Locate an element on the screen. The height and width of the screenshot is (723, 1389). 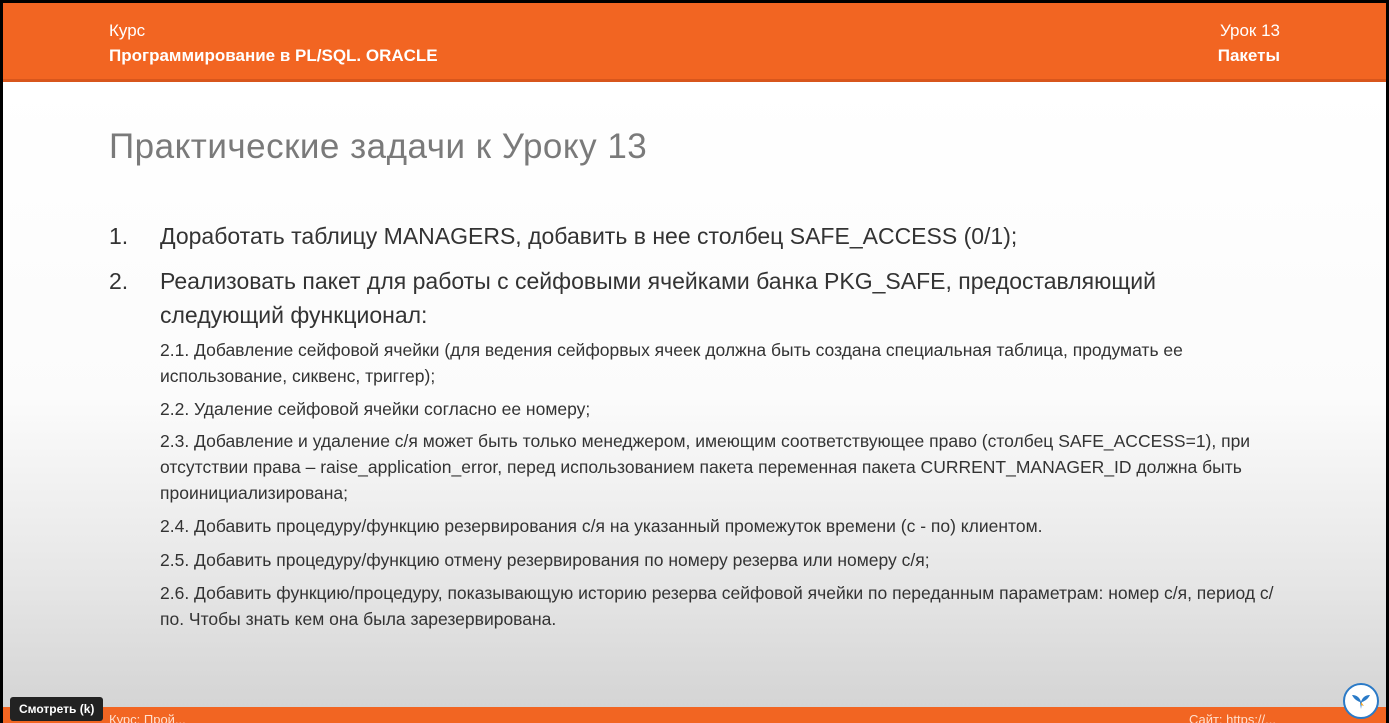
lesson-label: Урок 13 is located at coordinates (1249, 30).